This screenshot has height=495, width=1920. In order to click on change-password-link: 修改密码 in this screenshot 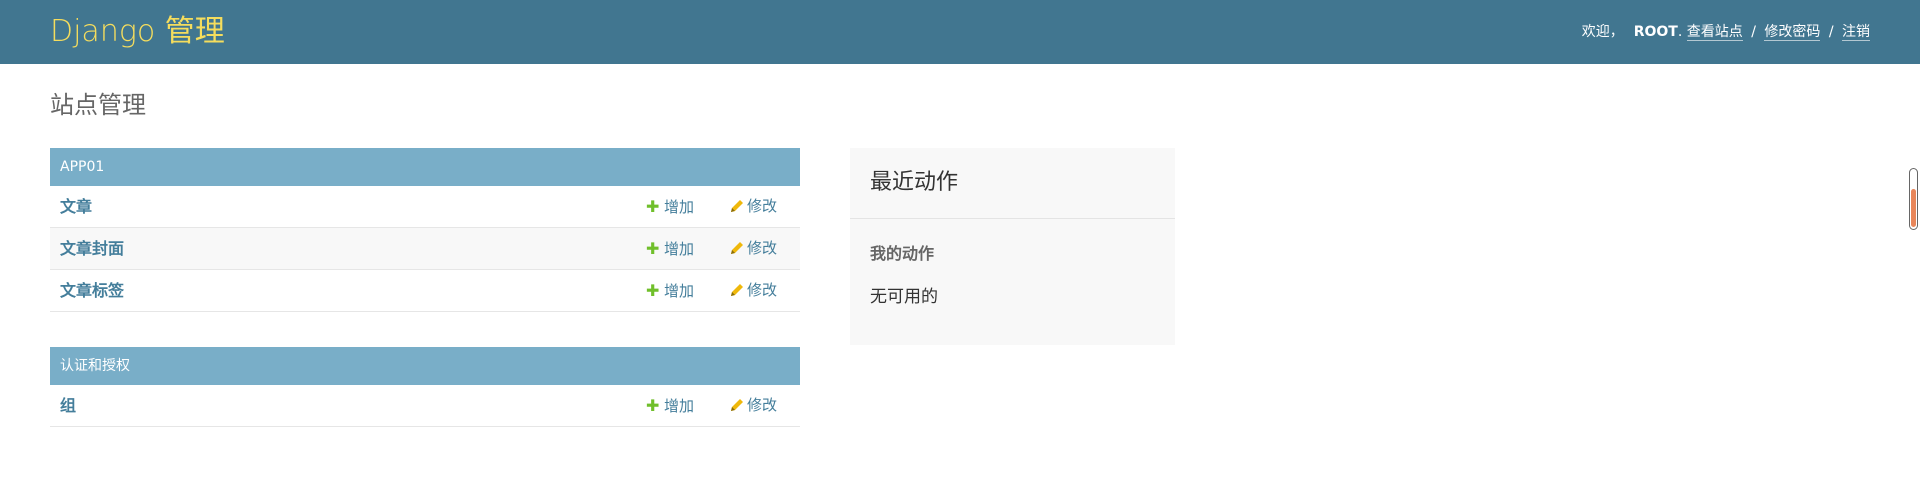, I will do `click(1792, 32)`.